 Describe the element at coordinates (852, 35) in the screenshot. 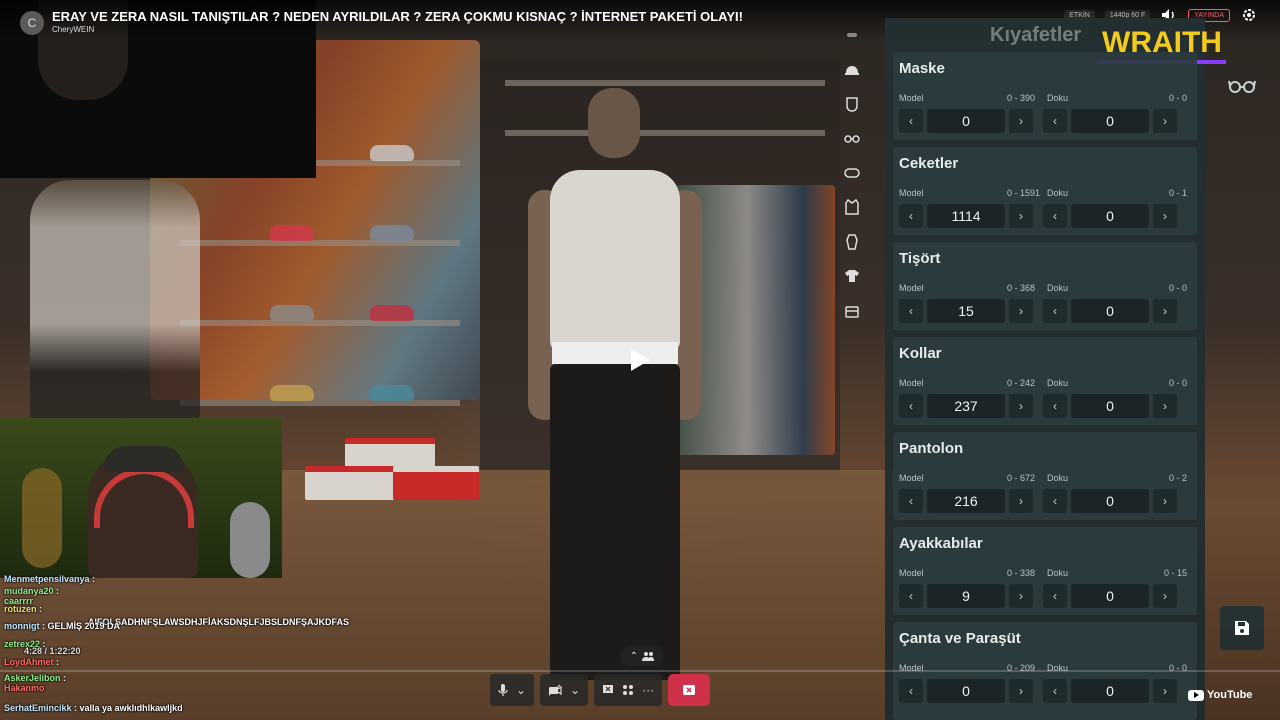

I see `dot-icon` at that location.